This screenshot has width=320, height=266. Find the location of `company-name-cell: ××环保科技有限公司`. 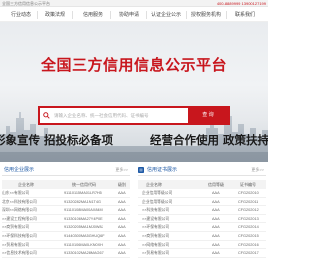

company-name-cell: ××环保科技有限公司 is located at coordinates (19, 235).